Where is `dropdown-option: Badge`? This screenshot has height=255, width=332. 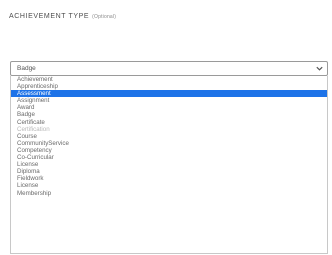
dropdown-option: Badge is located at coordinates (169, 114).